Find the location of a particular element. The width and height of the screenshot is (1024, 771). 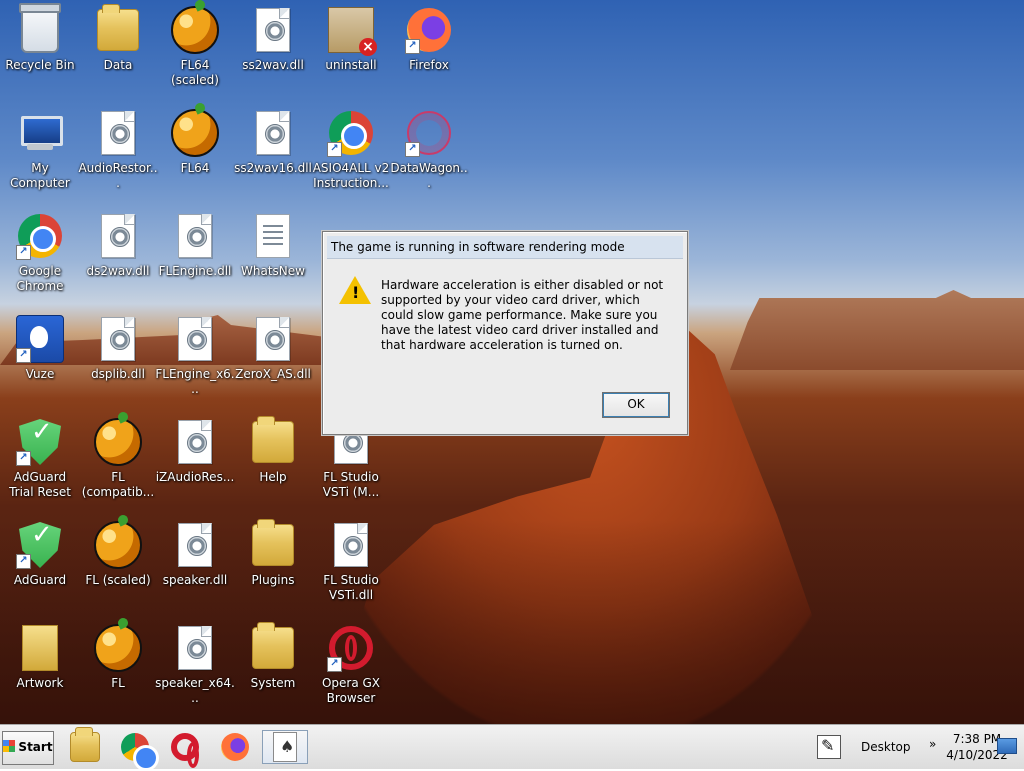

desktop-icon-label: AdGuard Trial Reset is located at coordinates (40, 484).